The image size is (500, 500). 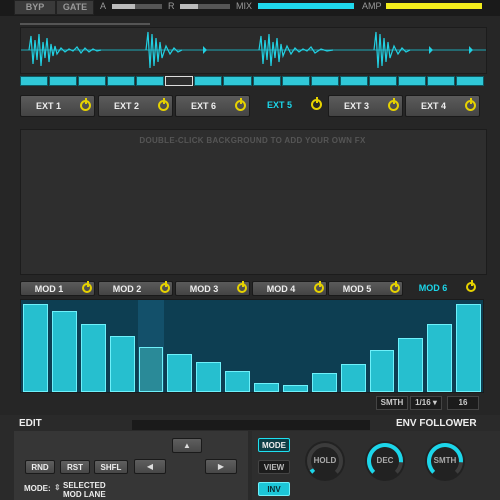 I want to click on release-slider-fill, so click(x=189, y=6).